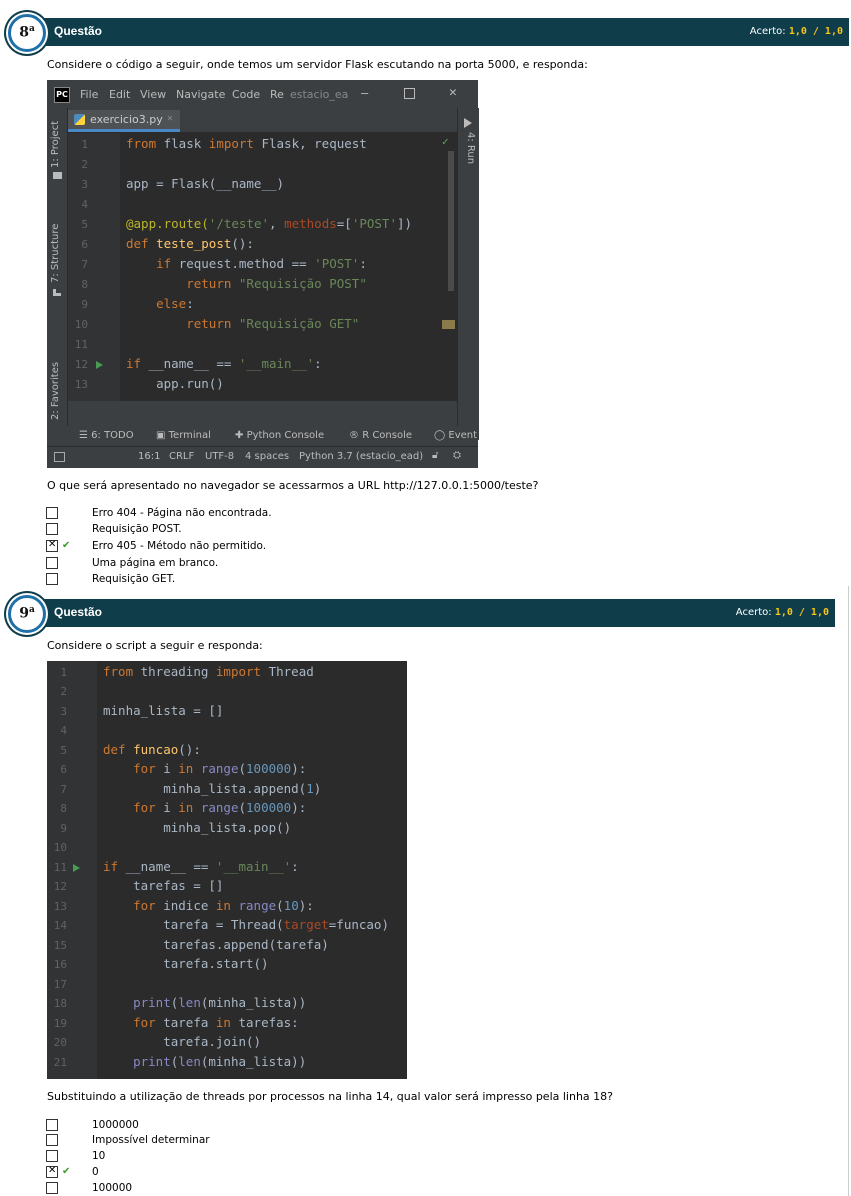 This screenshot has width=851, height=1196. I want to click on r-console-tool: ® R Console, so click(380, 435).